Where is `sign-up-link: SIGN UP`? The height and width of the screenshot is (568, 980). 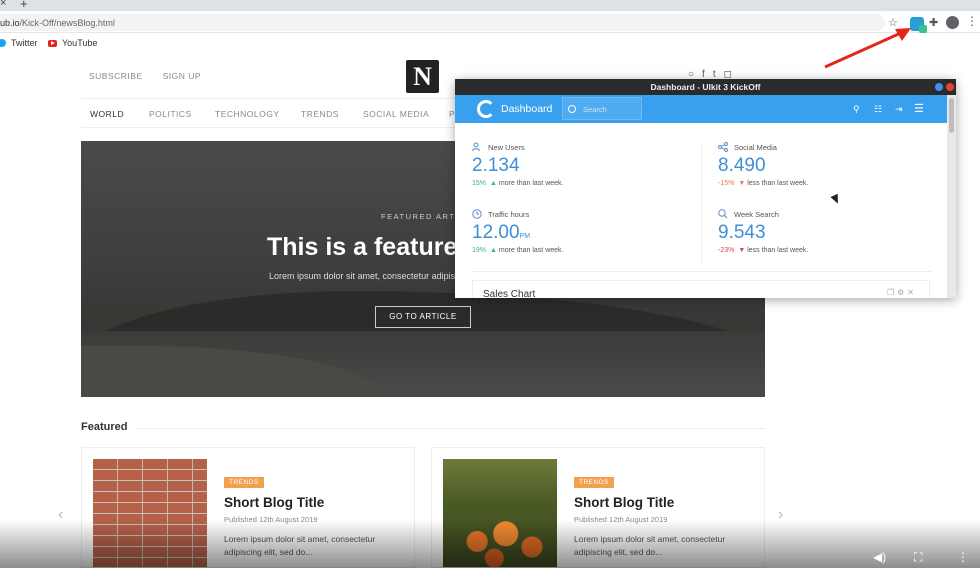
sign-up-link: SIGN UP is located at coordinates (182, 76).